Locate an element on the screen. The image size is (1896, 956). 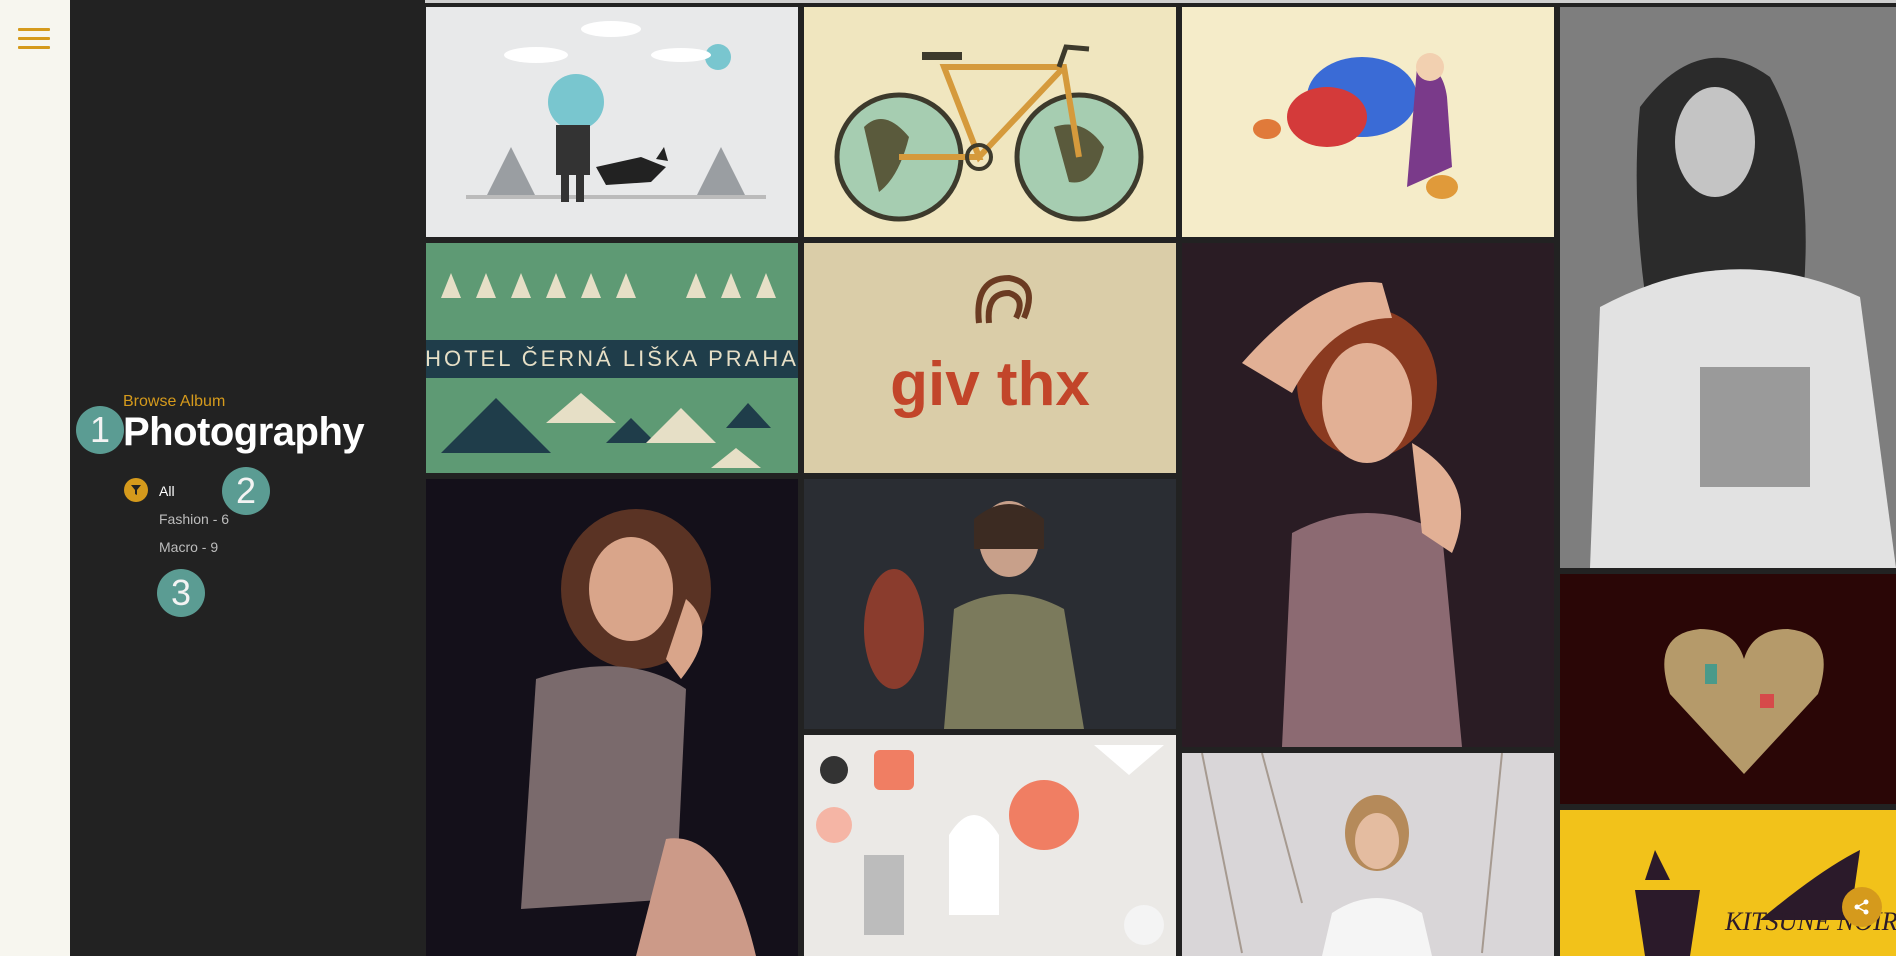
gallery-item-fox-illustration is located at coordinates (612, 122).